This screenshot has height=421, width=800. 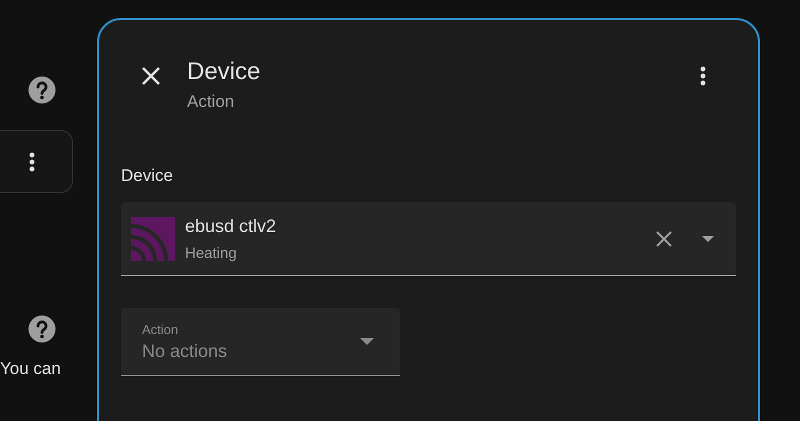 What do you see at coordinates (230, 253) in the screenshot?
I see `device-area: Heating` at bounding box center [230, 253].